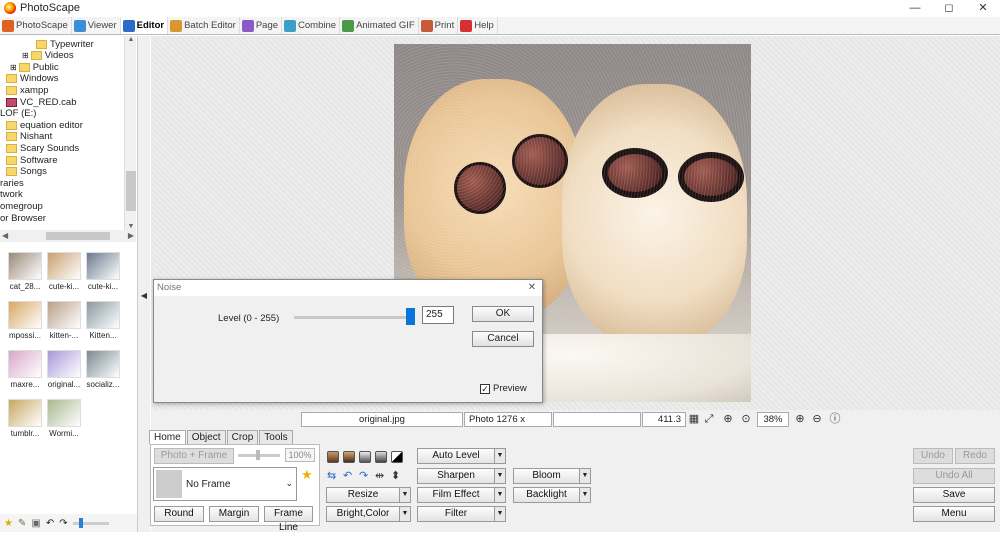 Image resolution: width=1000 pixels, height=535 pixels. I want to click on resize-dropdown-icon: ▼, so click(405, 495).